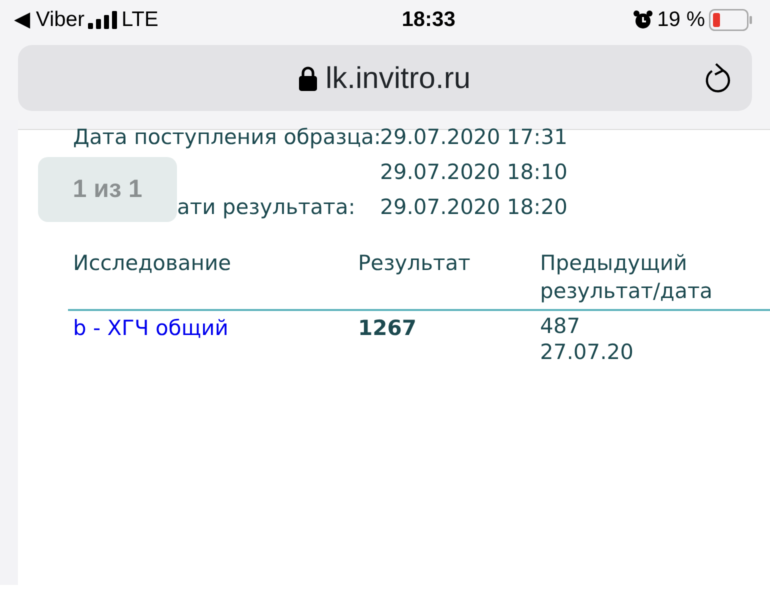  What do you see at coordinates (49, 20) in the screenshot?
I see `back-to-app-link: ◀ Viber` at bounding box center [49, 20].